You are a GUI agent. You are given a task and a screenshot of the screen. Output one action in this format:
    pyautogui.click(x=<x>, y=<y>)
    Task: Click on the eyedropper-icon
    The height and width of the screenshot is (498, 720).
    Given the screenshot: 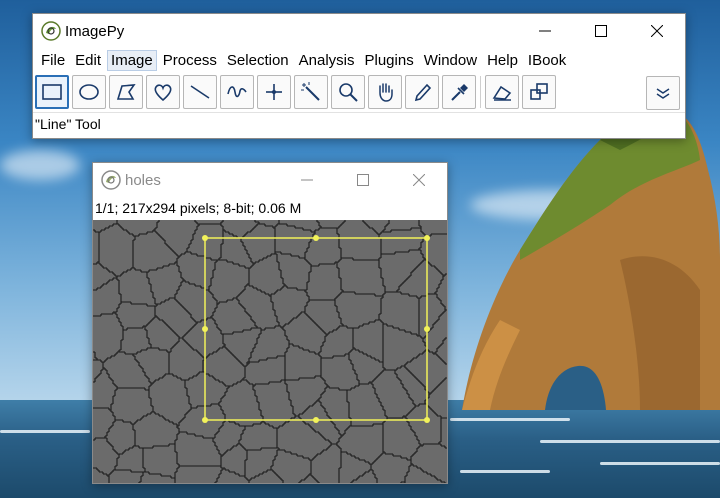 What is the action you would take?
    pyautogui.click(x=459, y=92)
    